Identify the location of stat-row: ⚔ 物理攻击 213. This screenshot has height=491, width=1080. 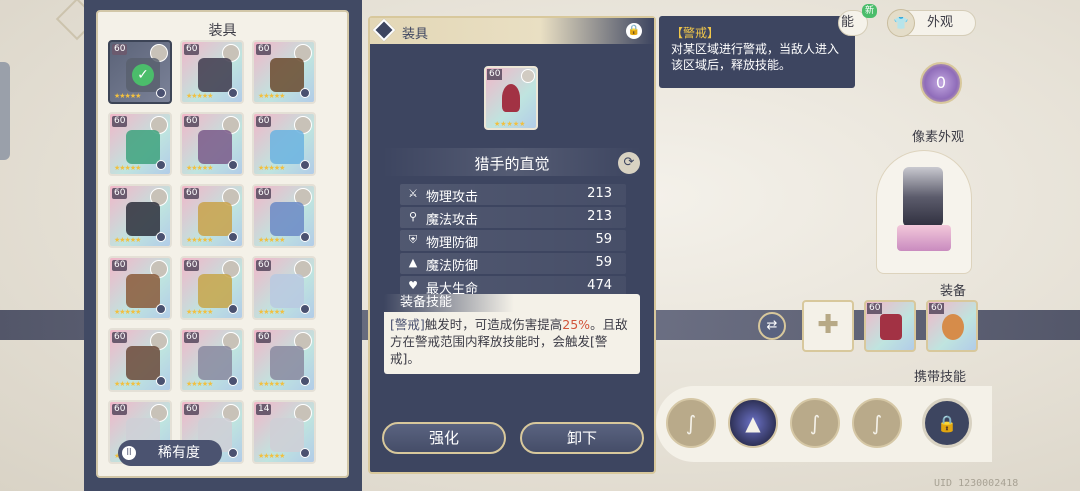
(513, 194).